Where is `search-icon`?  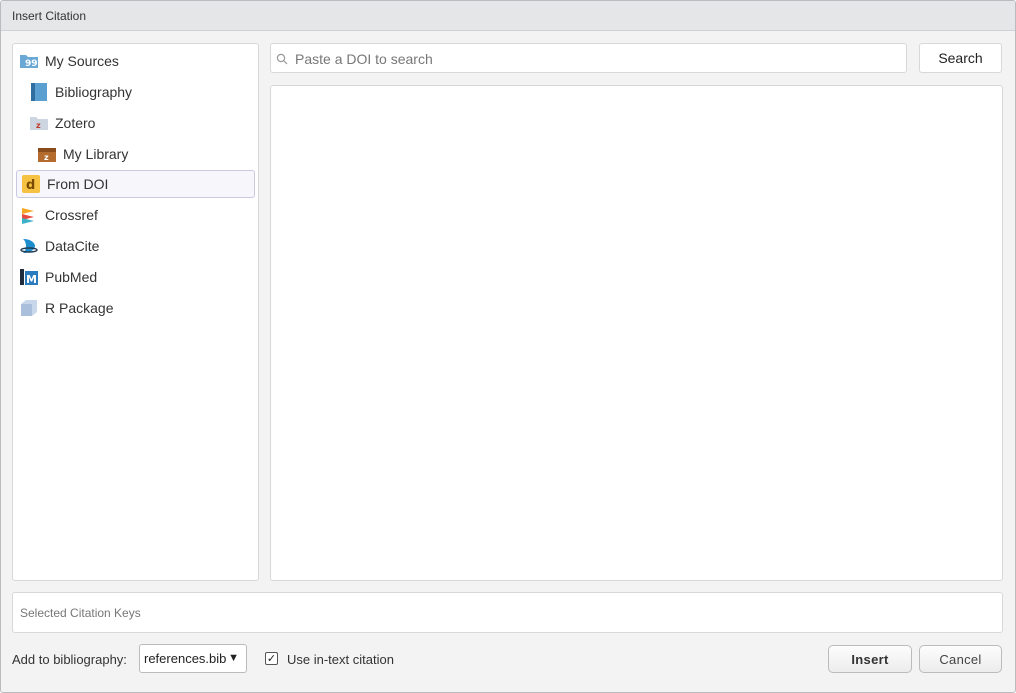
search-icon is located at coordinates (282, 61).